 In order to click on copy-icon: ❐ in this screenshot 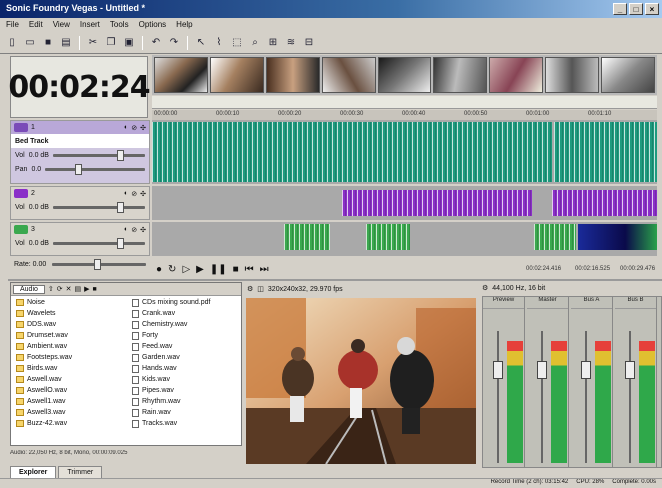, I will do `click(111, 43)`.